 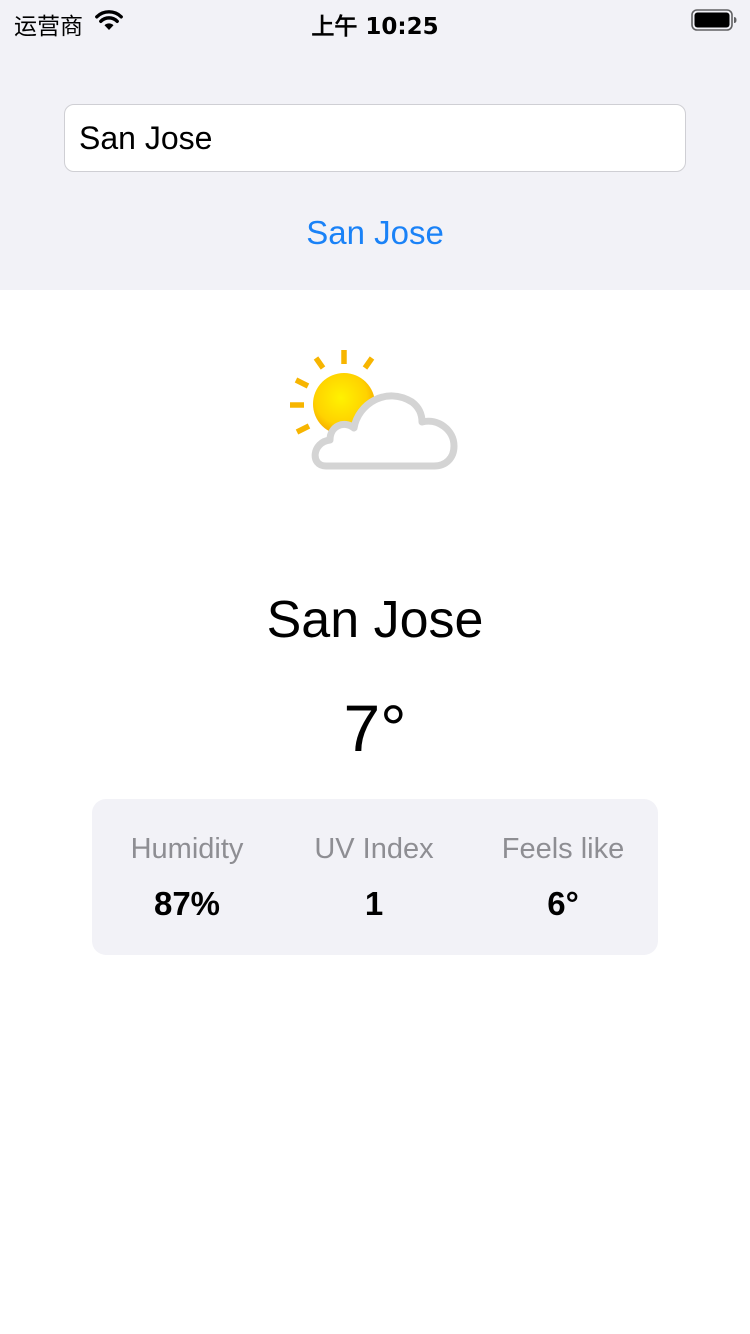 What do you see at coordinates (374, 903) in the screenshot?
I see `uv-index-value: 1` at bounding box center [374, 903].